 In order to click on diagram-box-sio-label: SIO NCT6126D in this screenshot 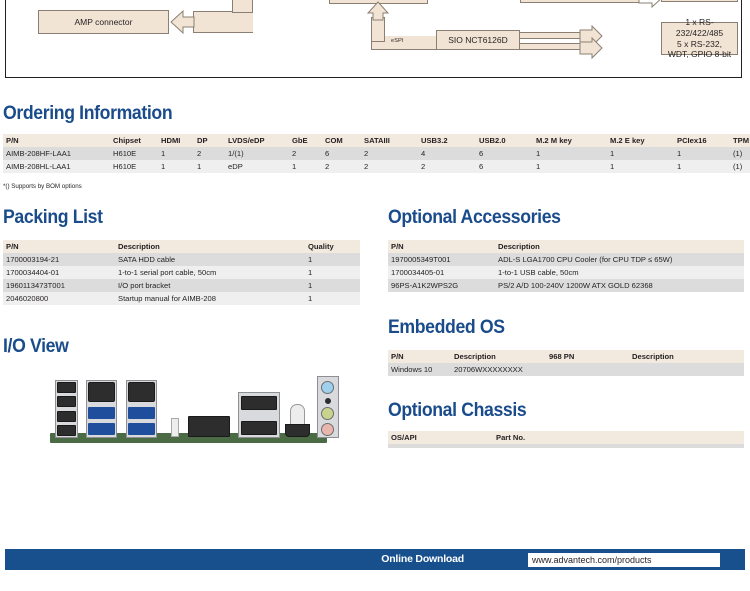, I will do `click(478, 39)`.